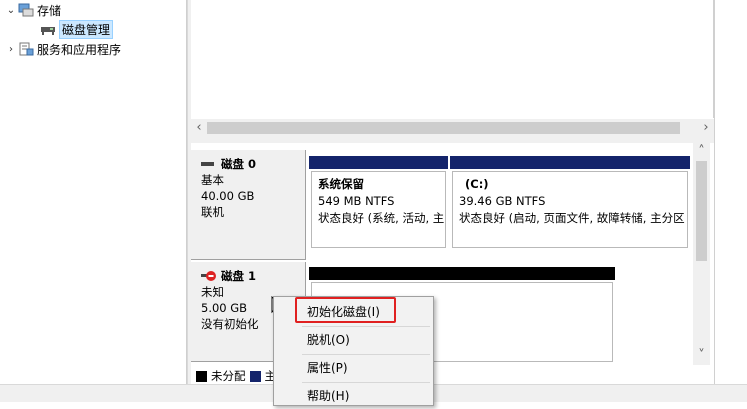  What do you see at coordinates (239, 276) in the screenshot?
I see `disk-name: 磁盘 1` at bounding box center [239, 276].